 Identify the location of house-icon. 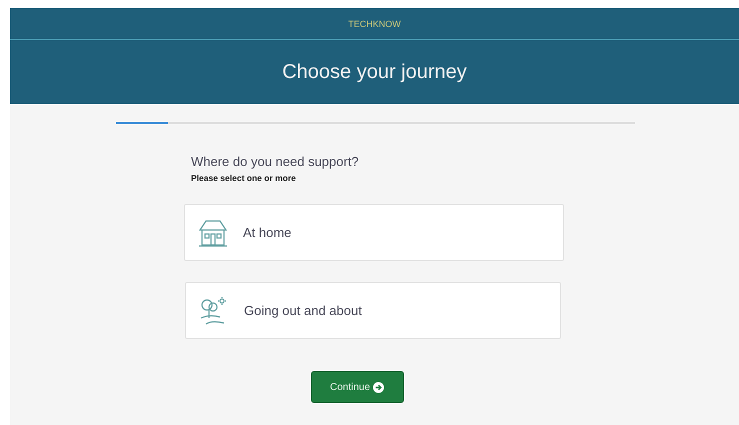
(213, 233).